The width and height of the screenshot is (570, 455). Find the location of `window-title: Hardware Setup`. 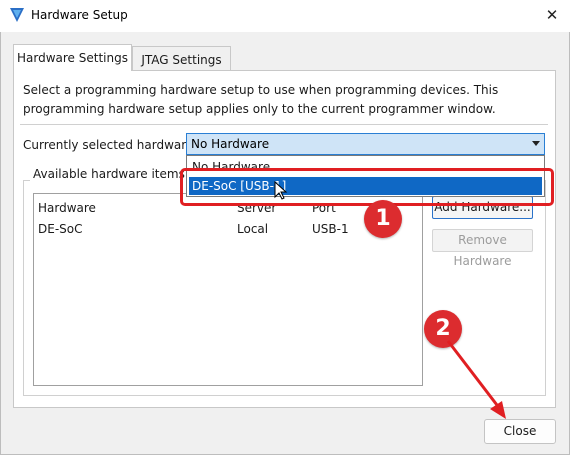

window-title: Hardware Setup is located at coordinates (79, 15).